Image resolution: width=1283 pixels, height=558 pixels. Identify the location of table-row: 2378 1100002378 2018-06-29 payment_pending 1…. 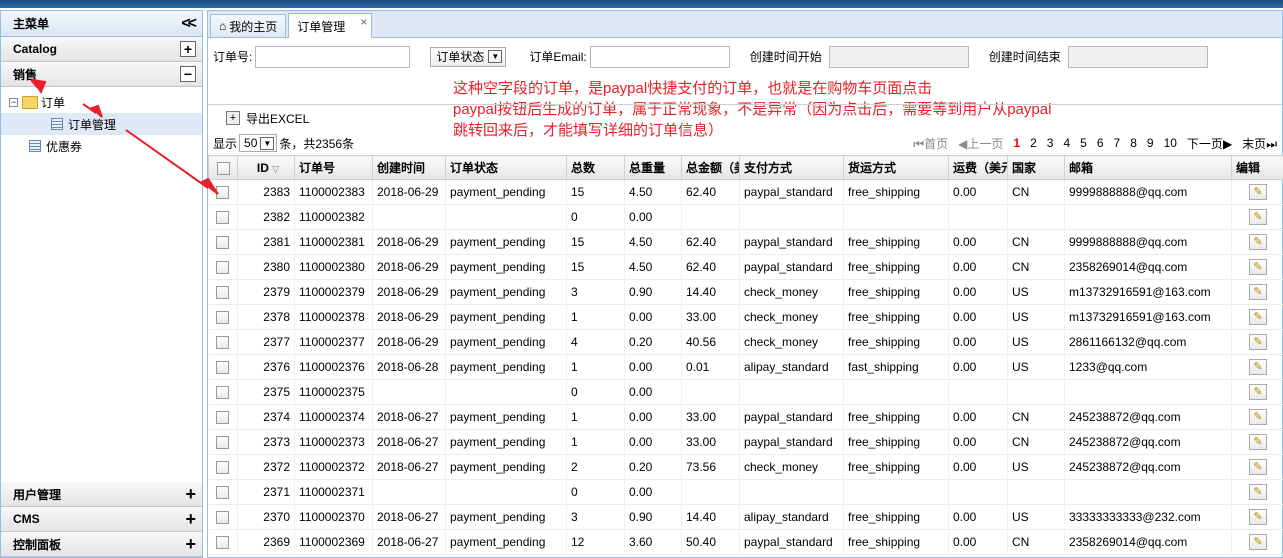
(745, 317).